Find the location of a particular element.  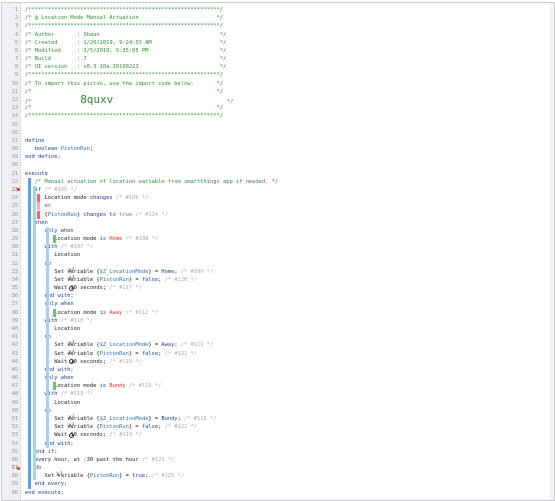

line-number: 58 is located at coordinates (14, 476).